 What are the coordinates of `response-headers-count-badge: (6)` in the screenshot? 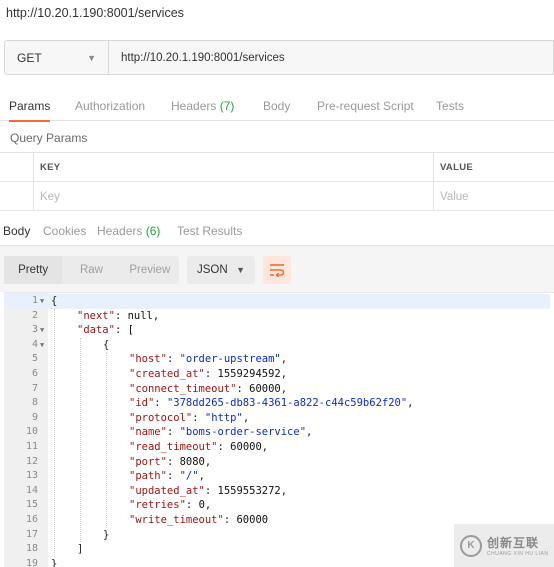 It's located at (153, 231).